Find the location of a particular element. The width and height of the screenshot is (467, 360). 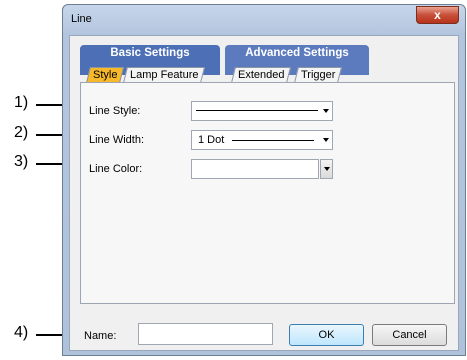

line-color-label: Line Color: is located at coordinates (116, 169).